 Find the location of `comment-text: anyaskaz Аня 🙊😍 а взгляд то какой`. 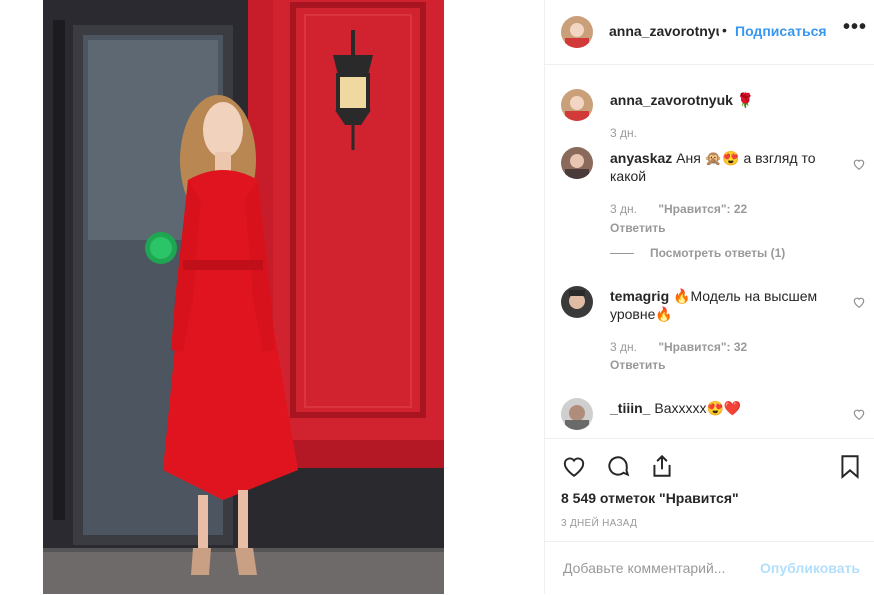

comment-text: anyaskaz Аня 🙊😍 а взгляд то какой is located at coordinates (726, 167).